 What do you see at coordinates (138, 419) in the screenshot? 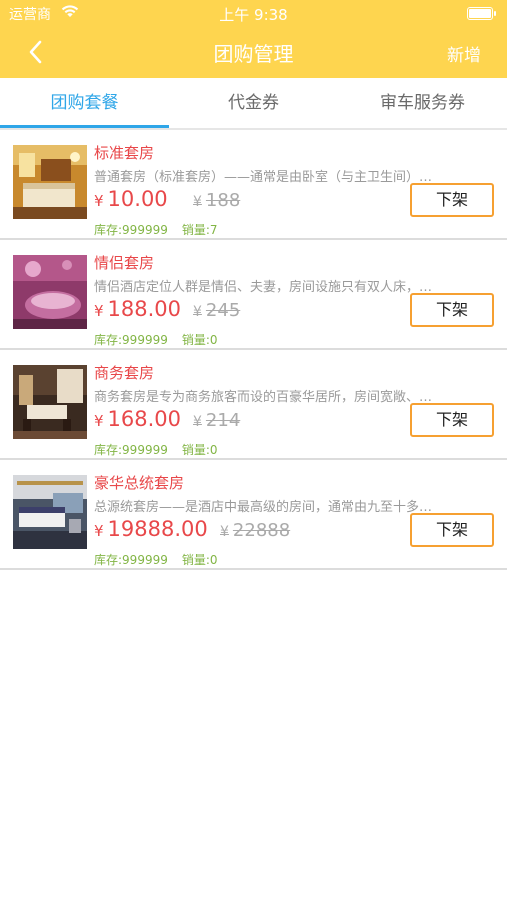
I see `sale-price: ¥168.00` at bounding box center [138, 419].